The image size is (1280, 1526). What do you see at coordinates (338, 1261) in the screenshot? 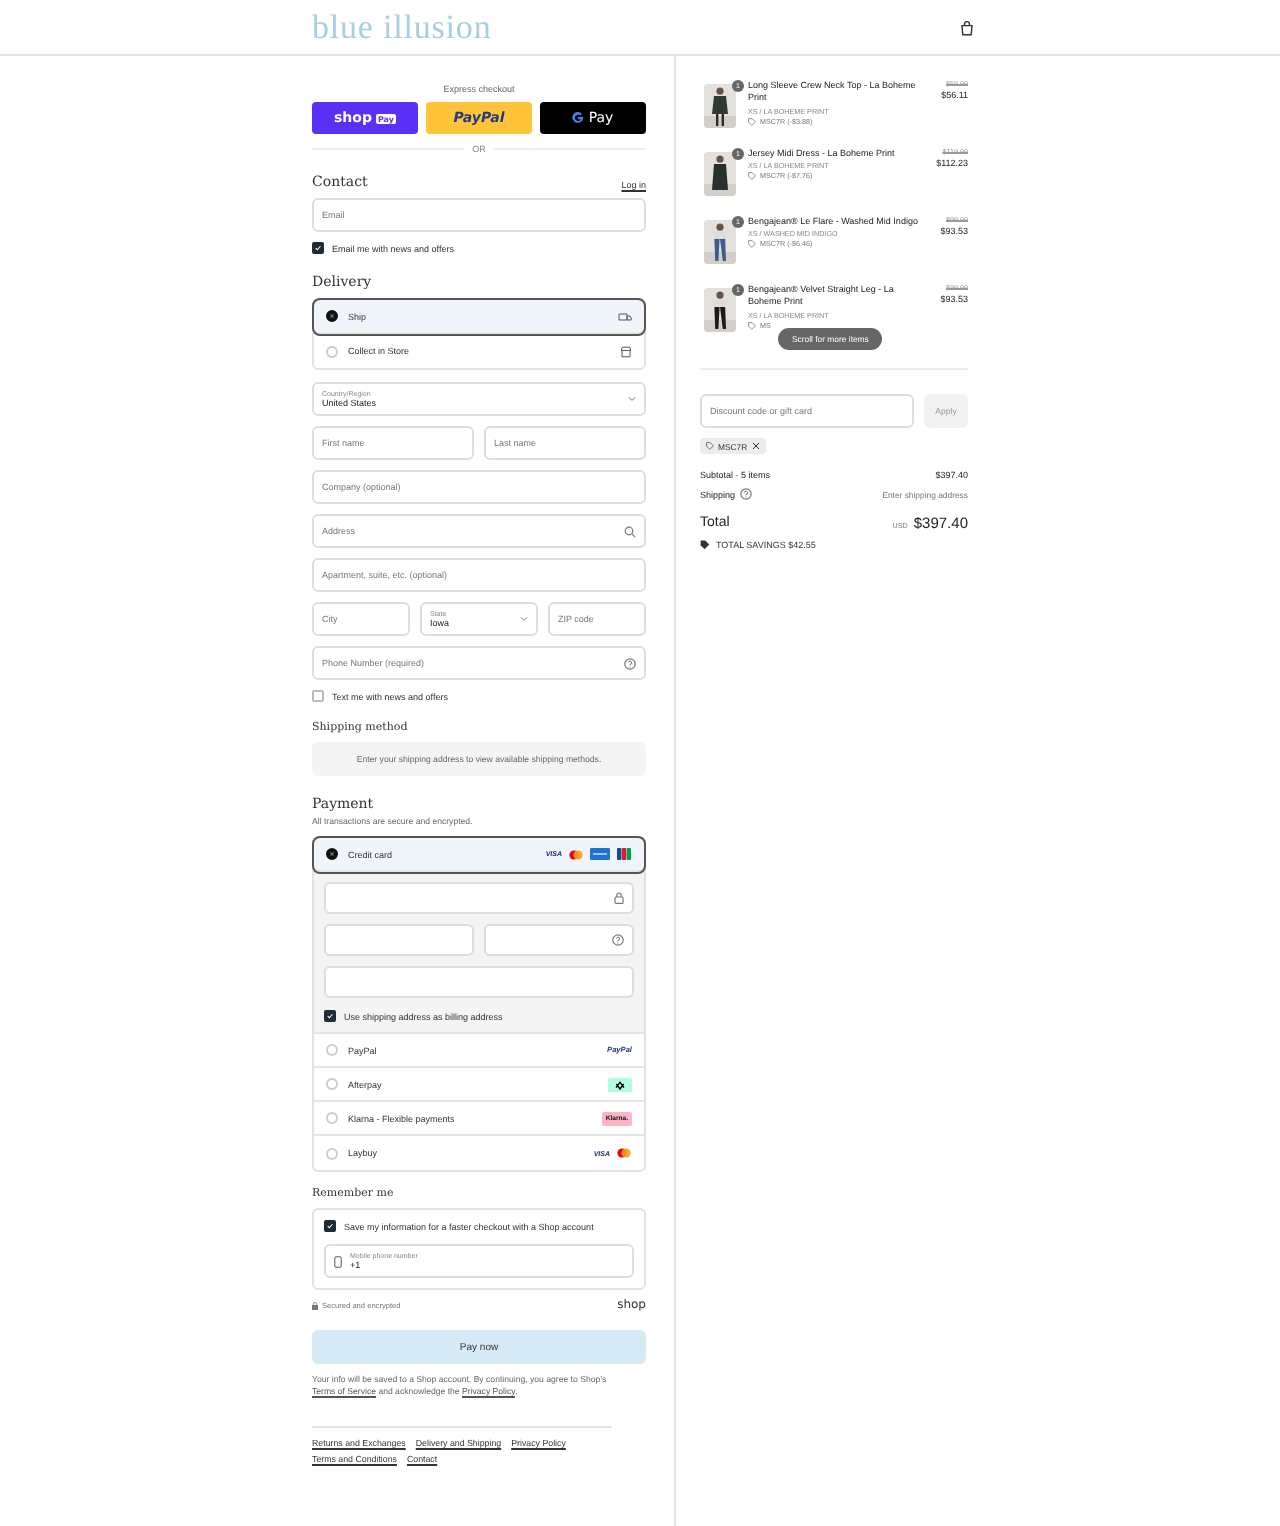
I see `phone-icon` at bounding box center [338, 1261].